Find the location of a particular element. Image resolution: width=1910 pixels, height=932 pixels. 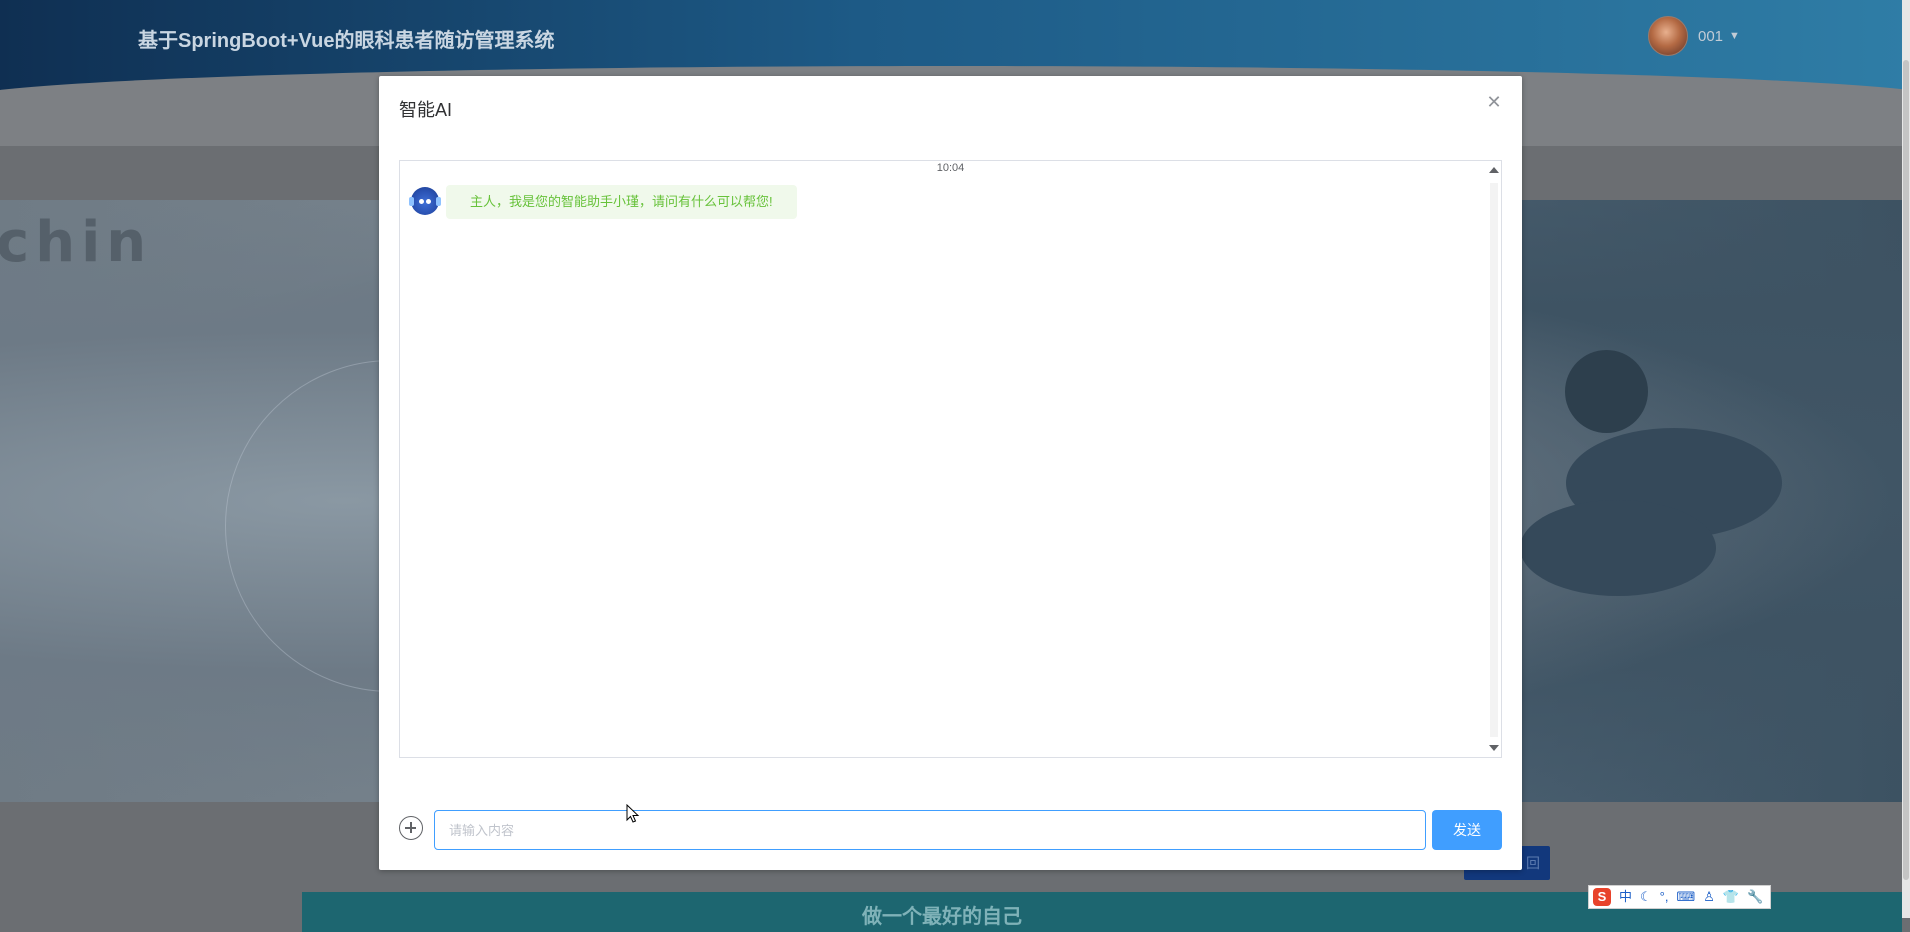

close-icon: ✕ is located at coordinates (1494, 102).